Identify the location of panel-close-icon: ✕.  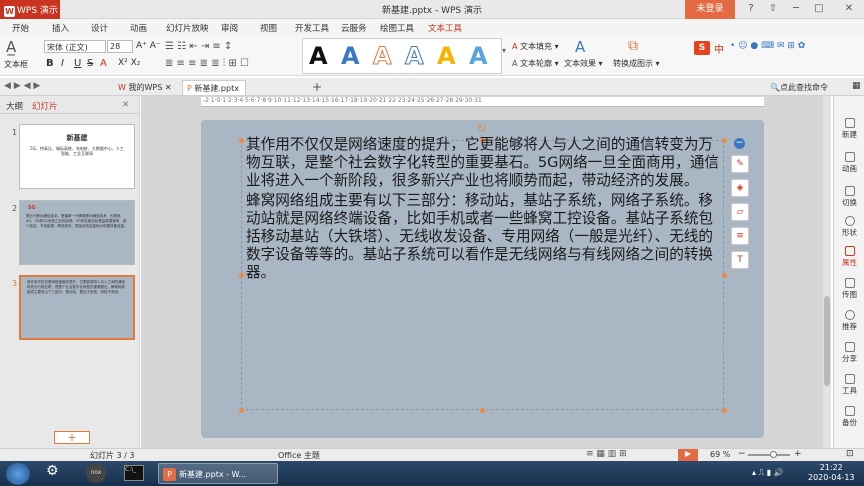
(125, 105).